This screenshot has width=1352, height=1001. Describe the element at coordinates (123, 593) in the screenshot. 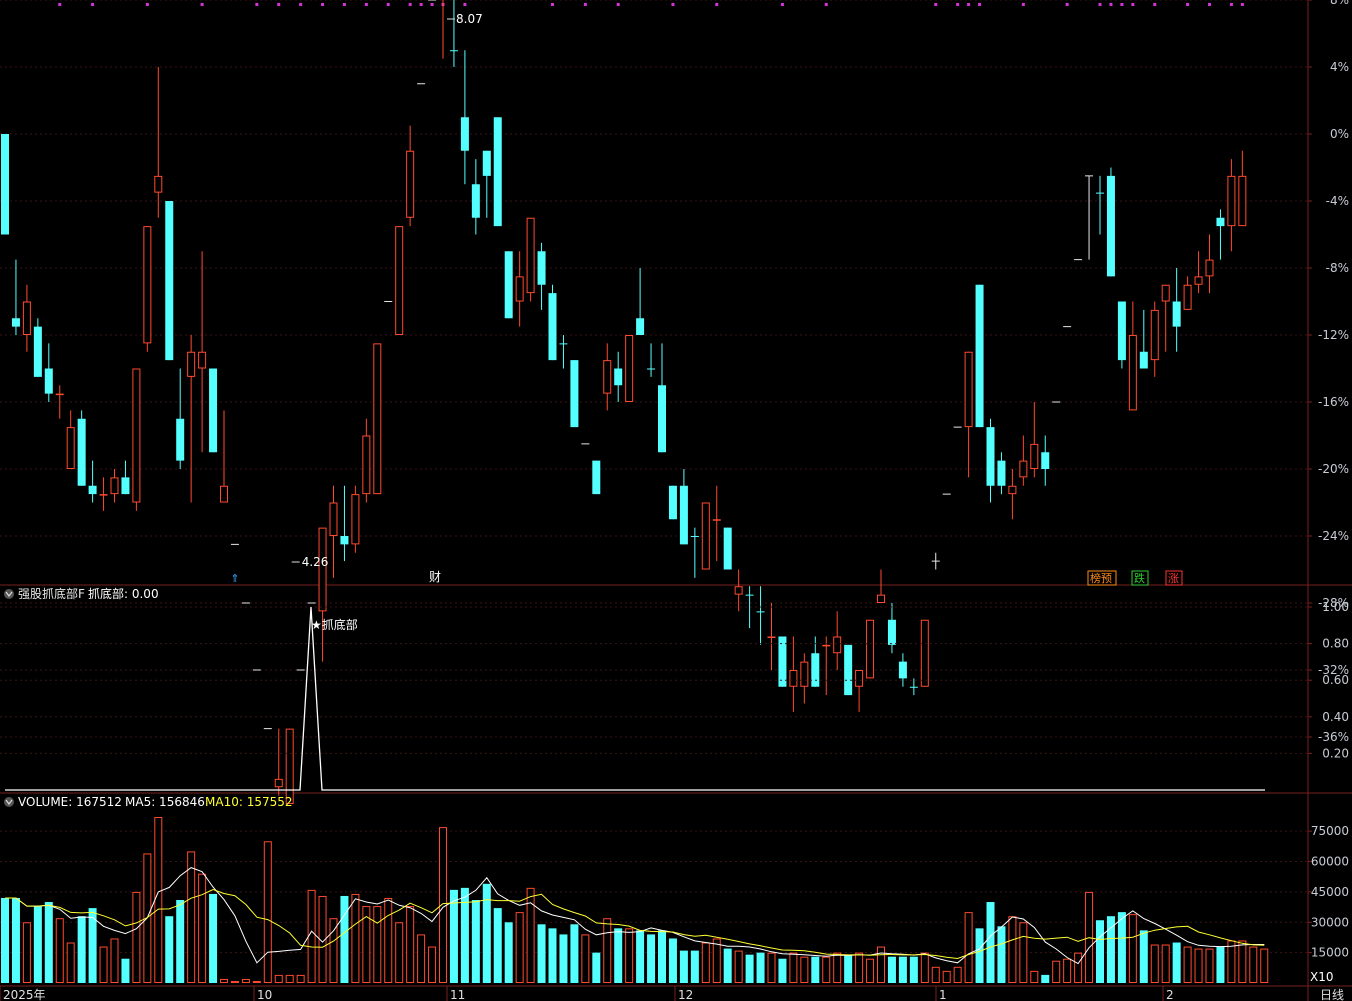

I see `indicator-value: 抓底部: 0.00` at that location.